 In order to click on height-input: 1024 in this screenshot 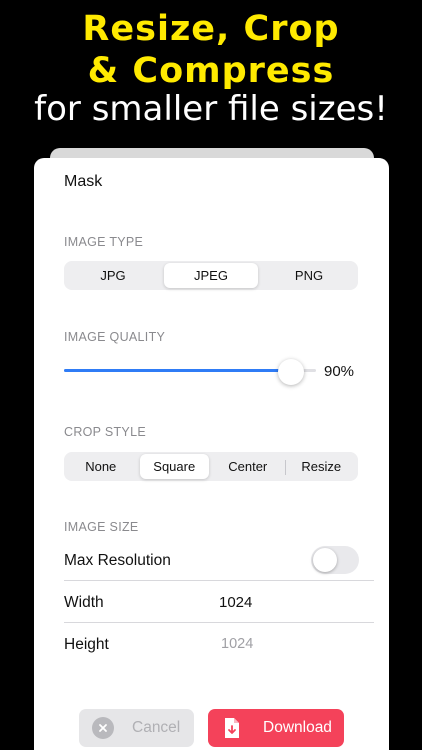, I will do `click(237, 644)`.